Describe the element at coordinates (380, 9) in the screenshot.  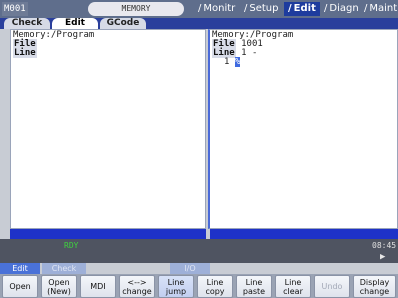
I see `menu-maint: / Maint` at that location.